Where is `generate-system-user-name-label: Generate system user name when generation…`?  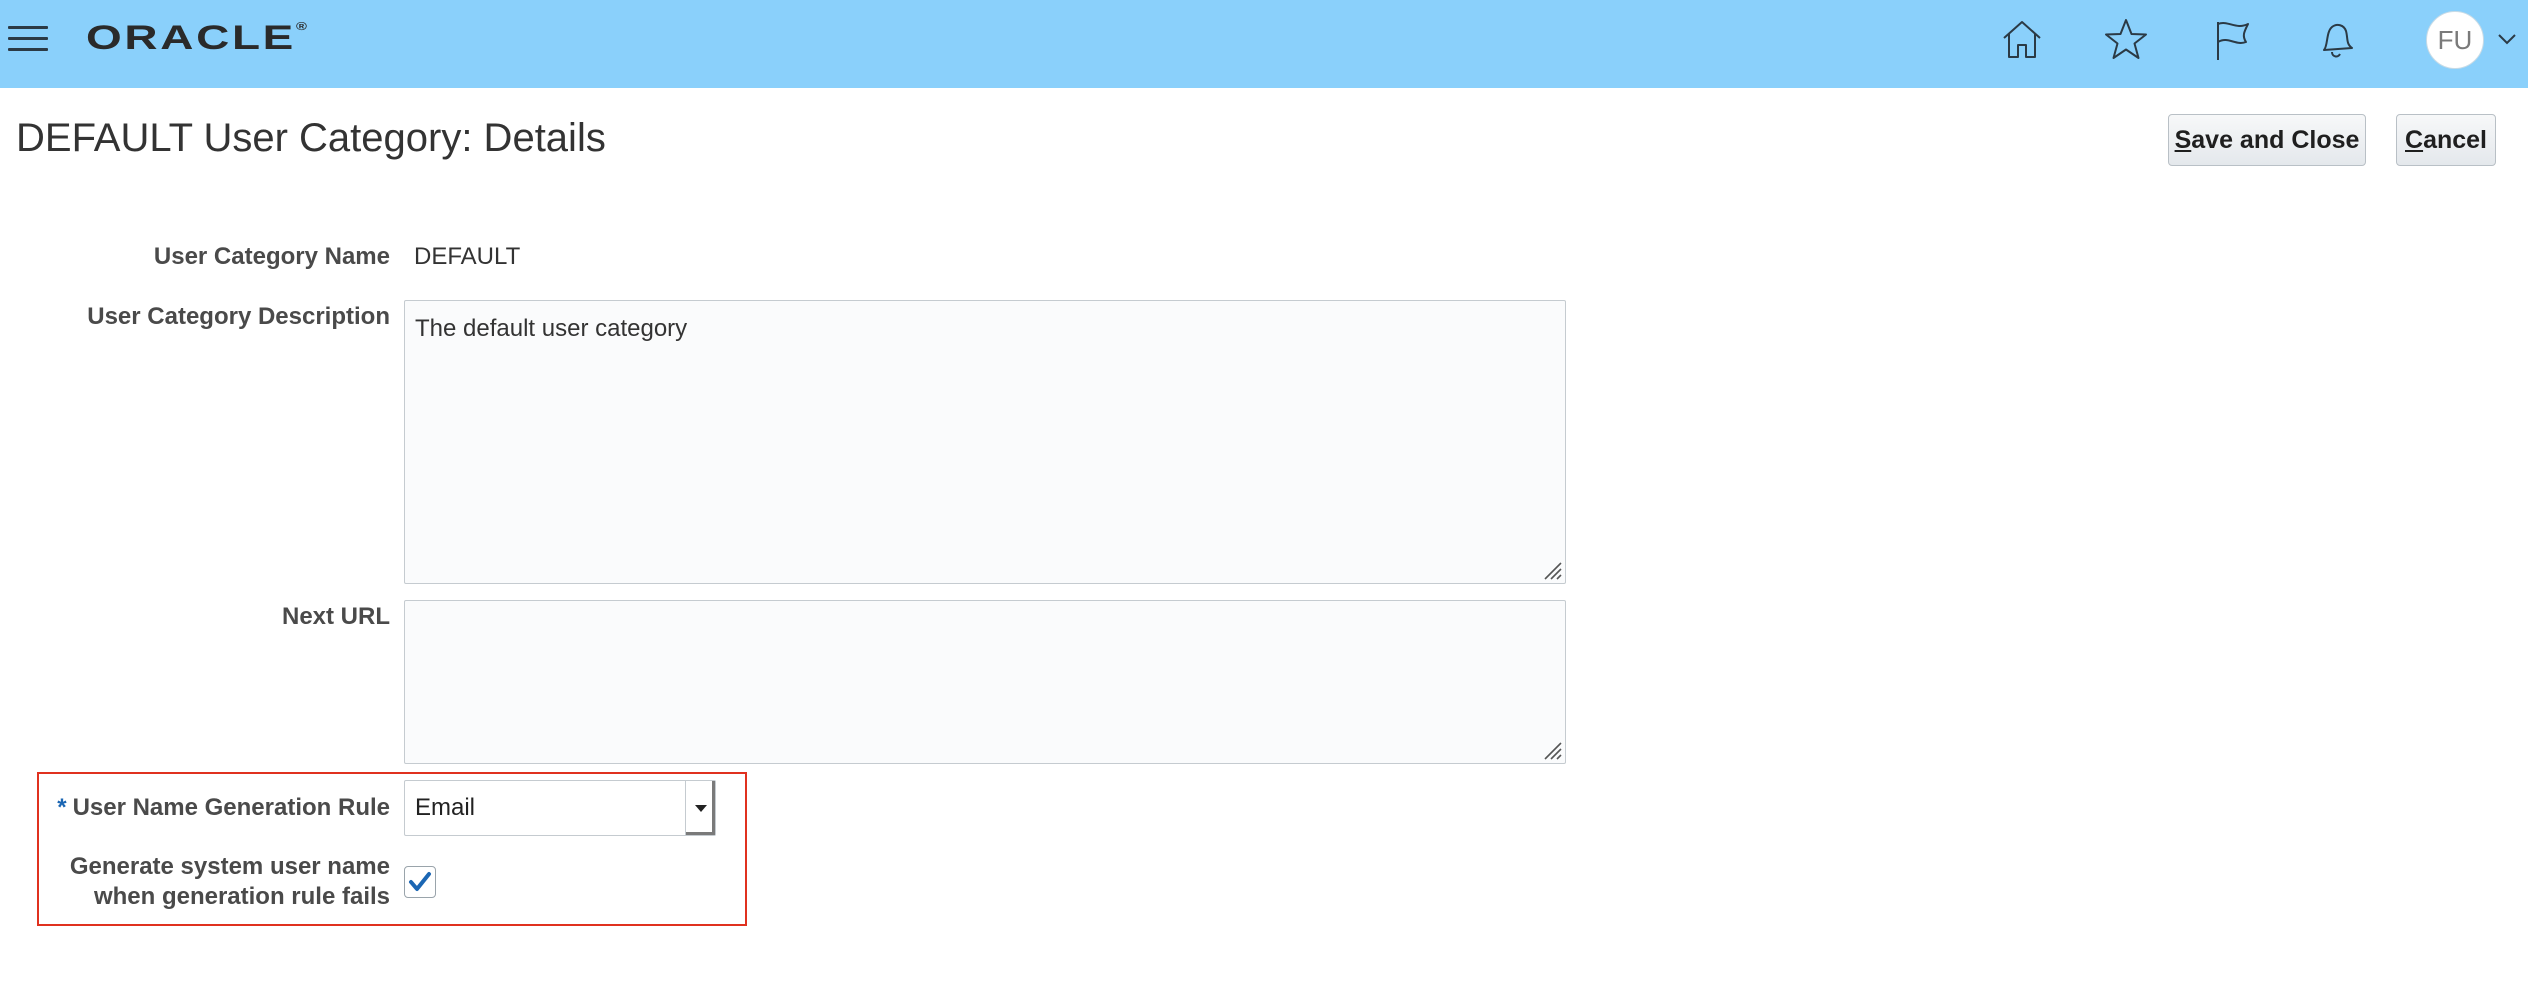
generate-system-user-name-label: Generate system user name when generation… is located at coordinates (229, 881).